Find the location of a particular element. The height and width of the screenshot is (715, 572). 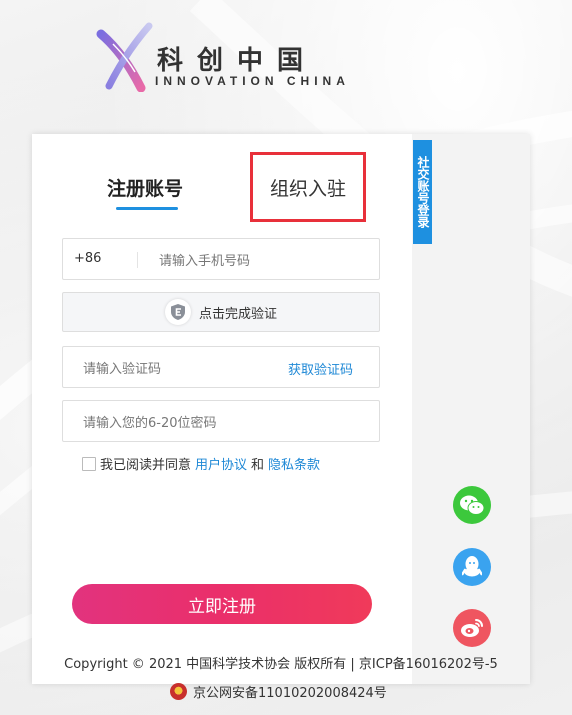

logo-chinese-text: 科创中国 is located at coordinates (237, 61).